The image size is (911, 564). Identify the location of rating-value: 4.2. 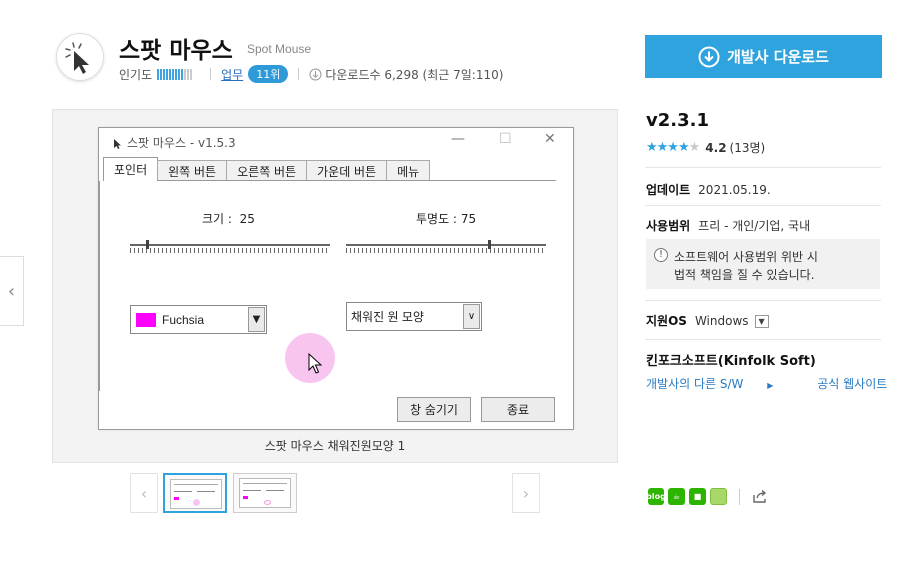
(716, 147).